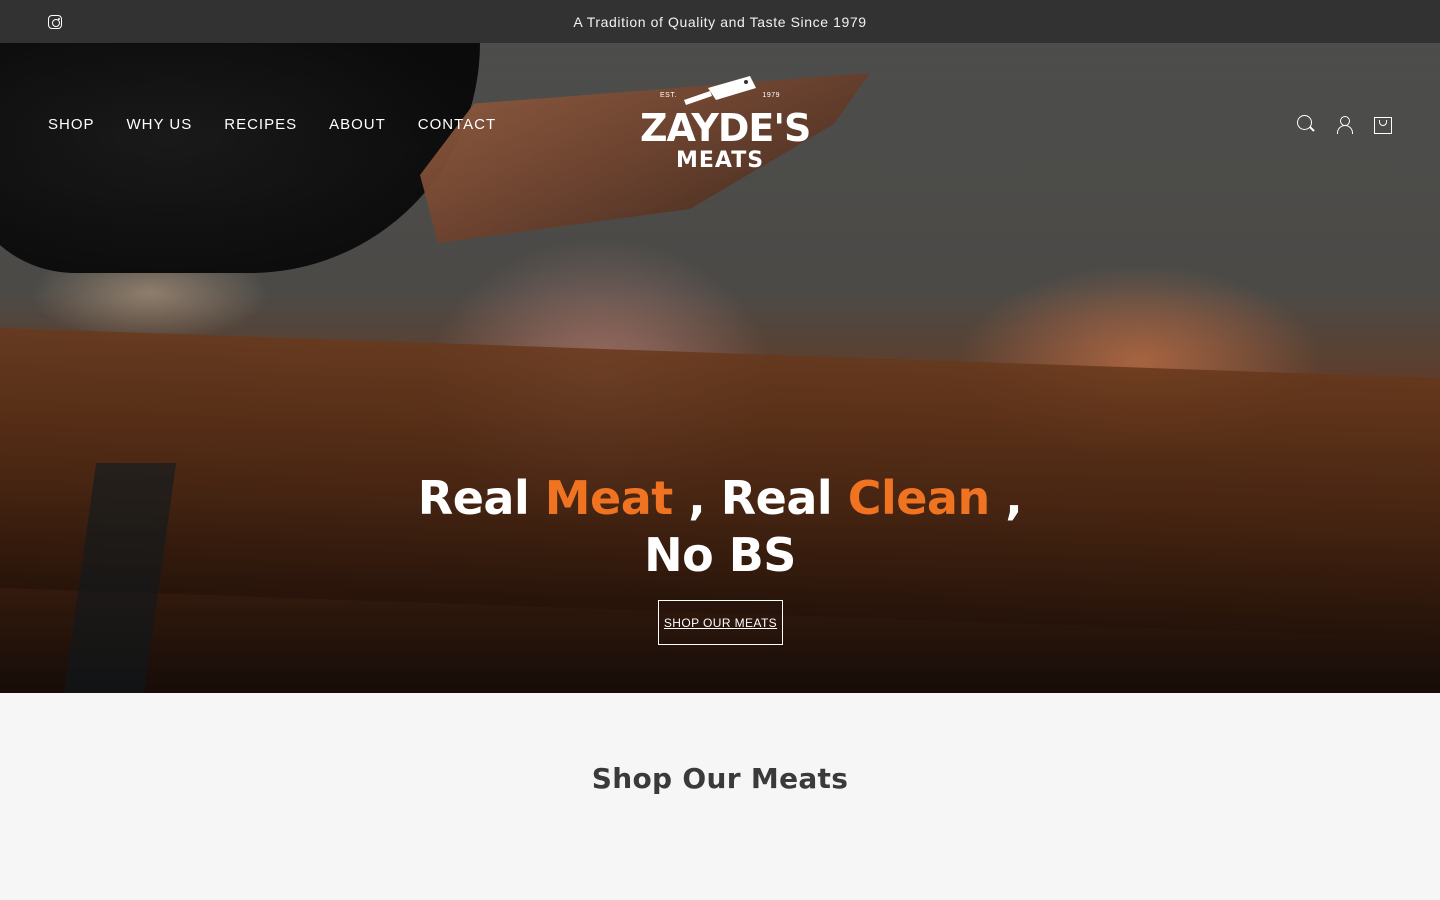  I want to click on headline-highlight-meat: Meat, so click(609, 498).